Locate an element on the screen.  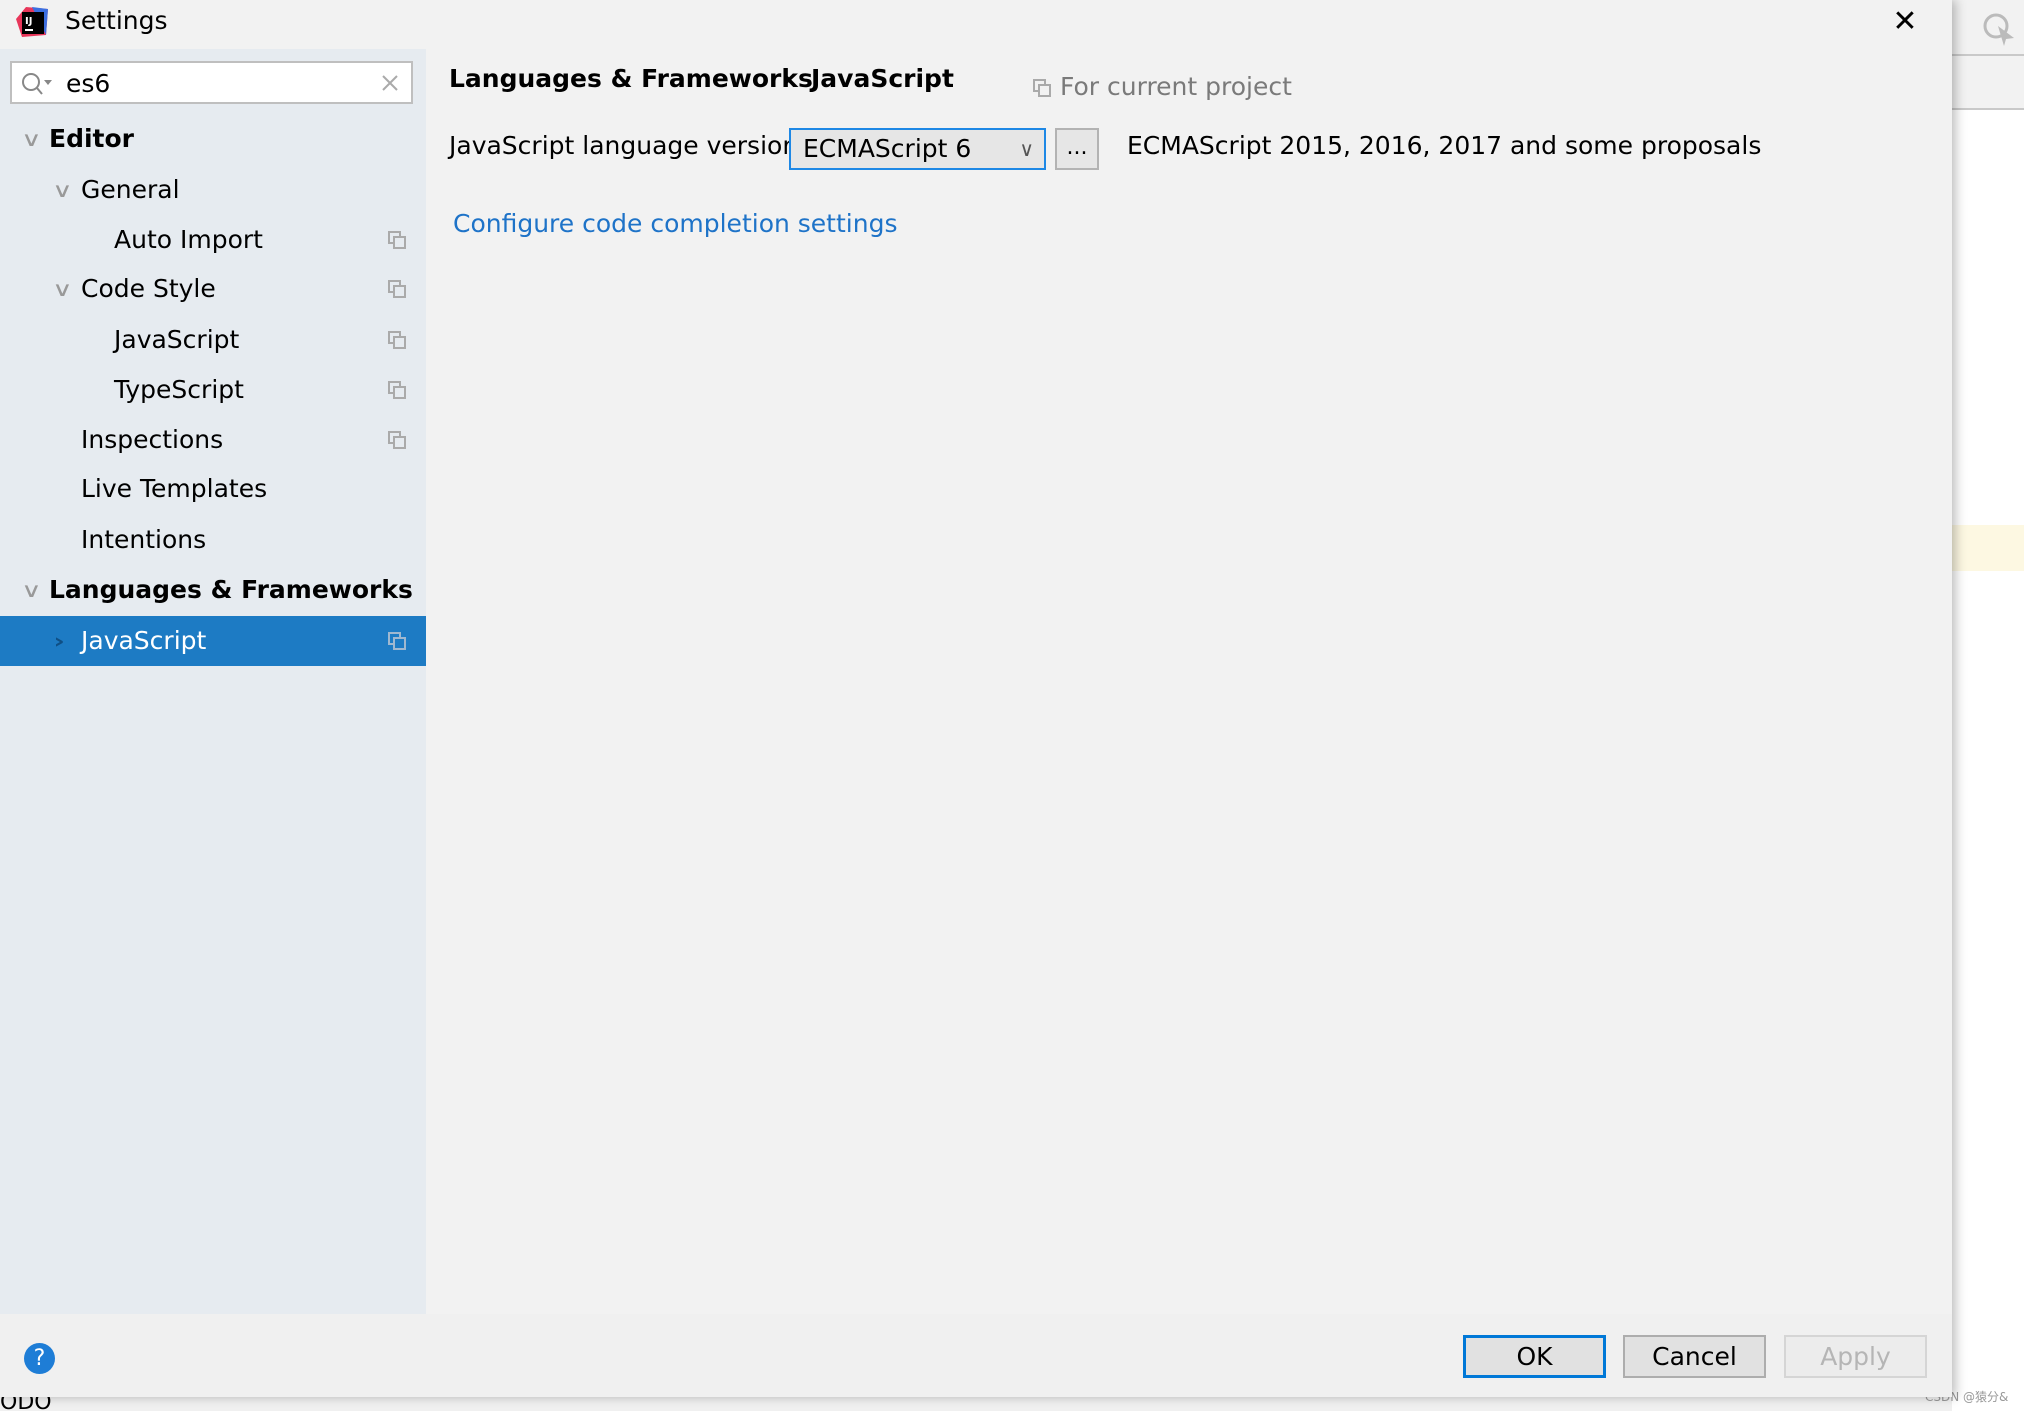
ide-status-strip is located at coordinates (976, 1404).